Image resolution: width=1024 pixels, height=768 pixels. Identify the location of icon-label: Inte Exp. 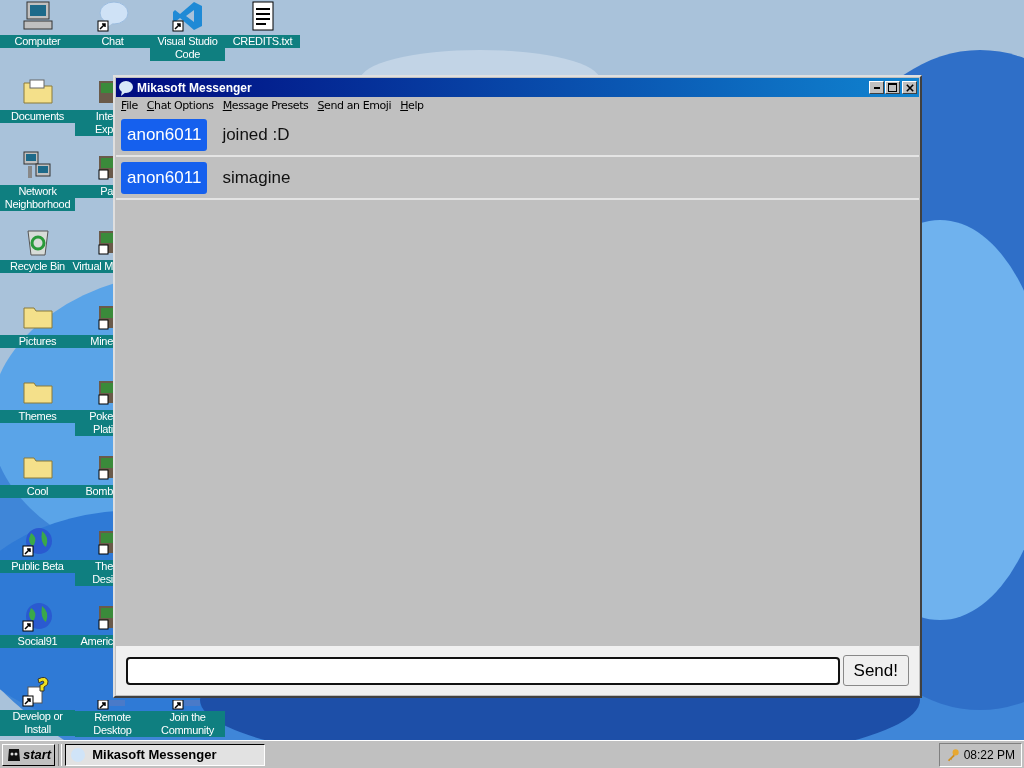
(94, 123).